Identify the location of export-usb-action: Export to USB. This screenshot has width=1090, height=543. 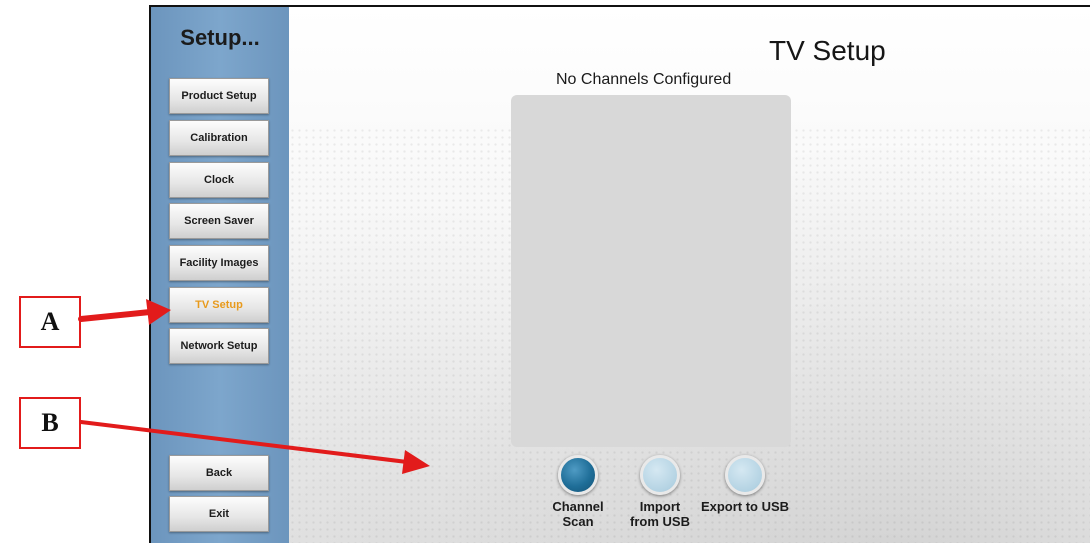
(745, 484).